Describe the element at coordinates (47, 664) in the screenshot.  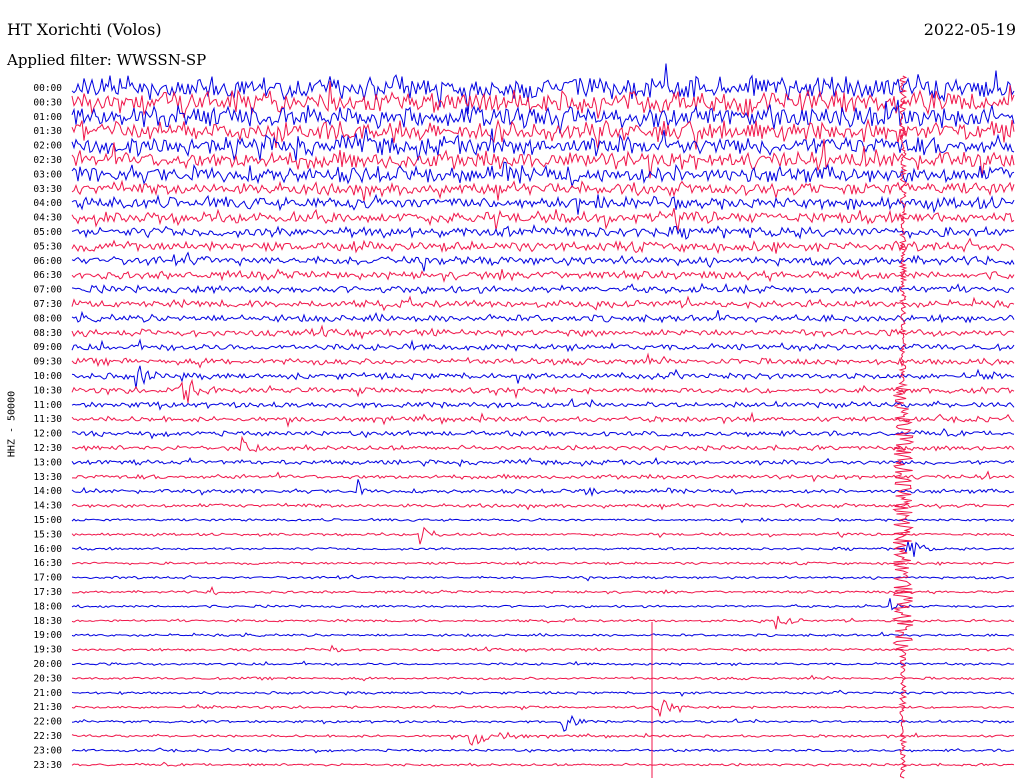
I see `row-label-2000: 20:00` at that location.